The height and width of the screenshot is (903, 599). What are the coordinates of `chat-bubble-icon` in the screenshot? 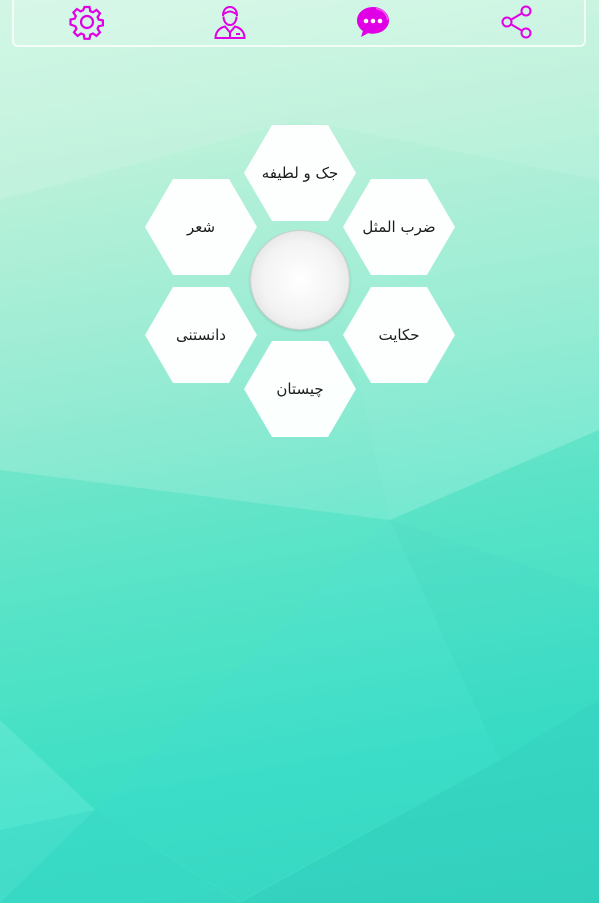 It's located at (373, 22).